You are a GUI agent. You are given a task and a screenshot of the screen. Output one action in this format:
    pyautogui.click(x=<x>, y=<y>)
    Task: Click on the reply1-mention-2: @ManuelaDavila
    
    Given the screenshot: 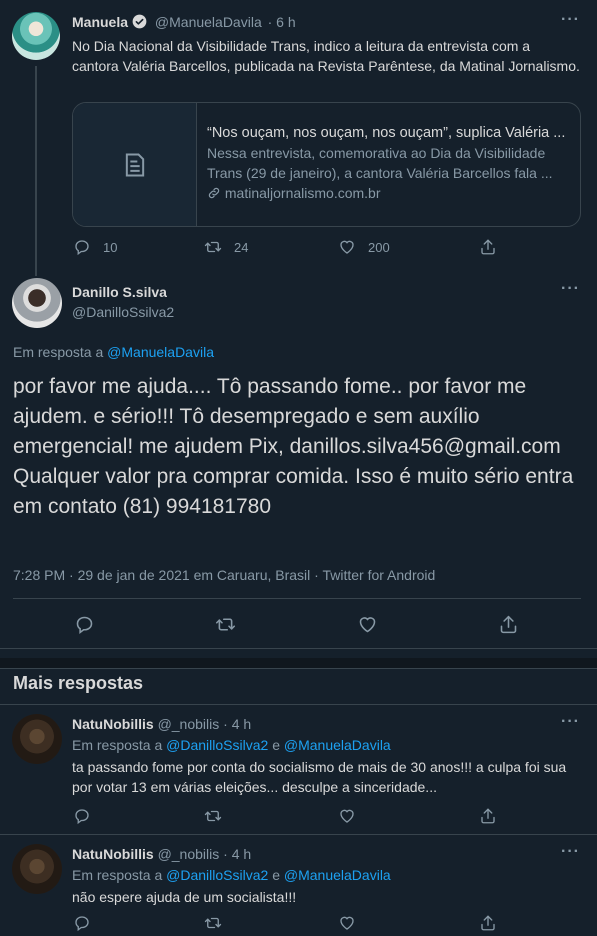 What is the action you would take?
    pyautogui.click(x=337, y=745)
    